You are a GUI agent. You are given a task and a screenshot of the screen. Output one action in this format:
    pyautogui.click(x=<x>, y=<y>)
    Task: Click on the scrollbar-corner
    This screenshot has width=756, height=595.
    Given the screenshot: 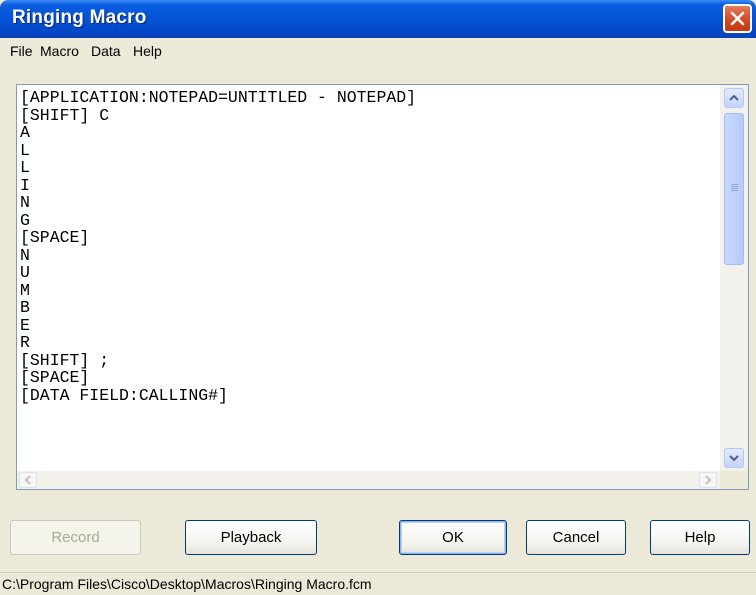 What is the action you would take?
    pyautogui.click(x=734, y=480)
    